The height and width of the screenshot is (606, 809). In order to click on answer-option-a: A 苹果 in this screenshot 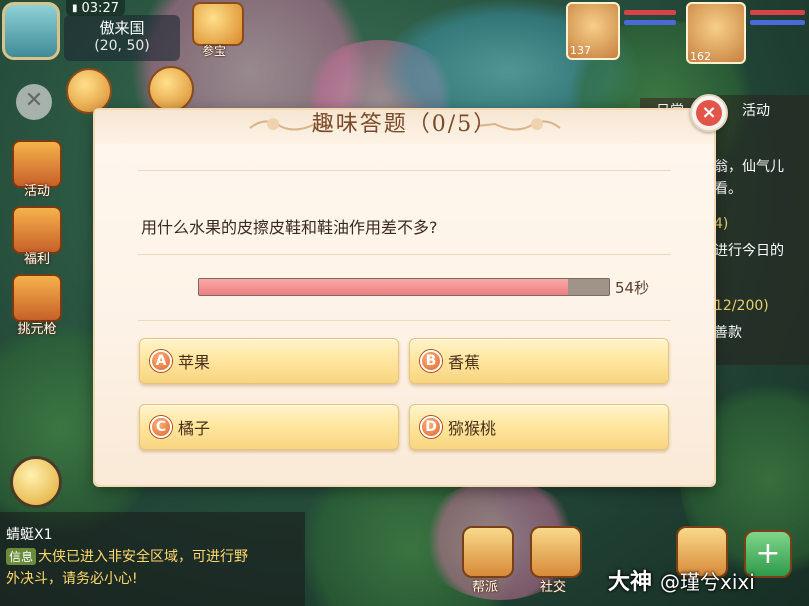, I will do `click(269, 361)`.